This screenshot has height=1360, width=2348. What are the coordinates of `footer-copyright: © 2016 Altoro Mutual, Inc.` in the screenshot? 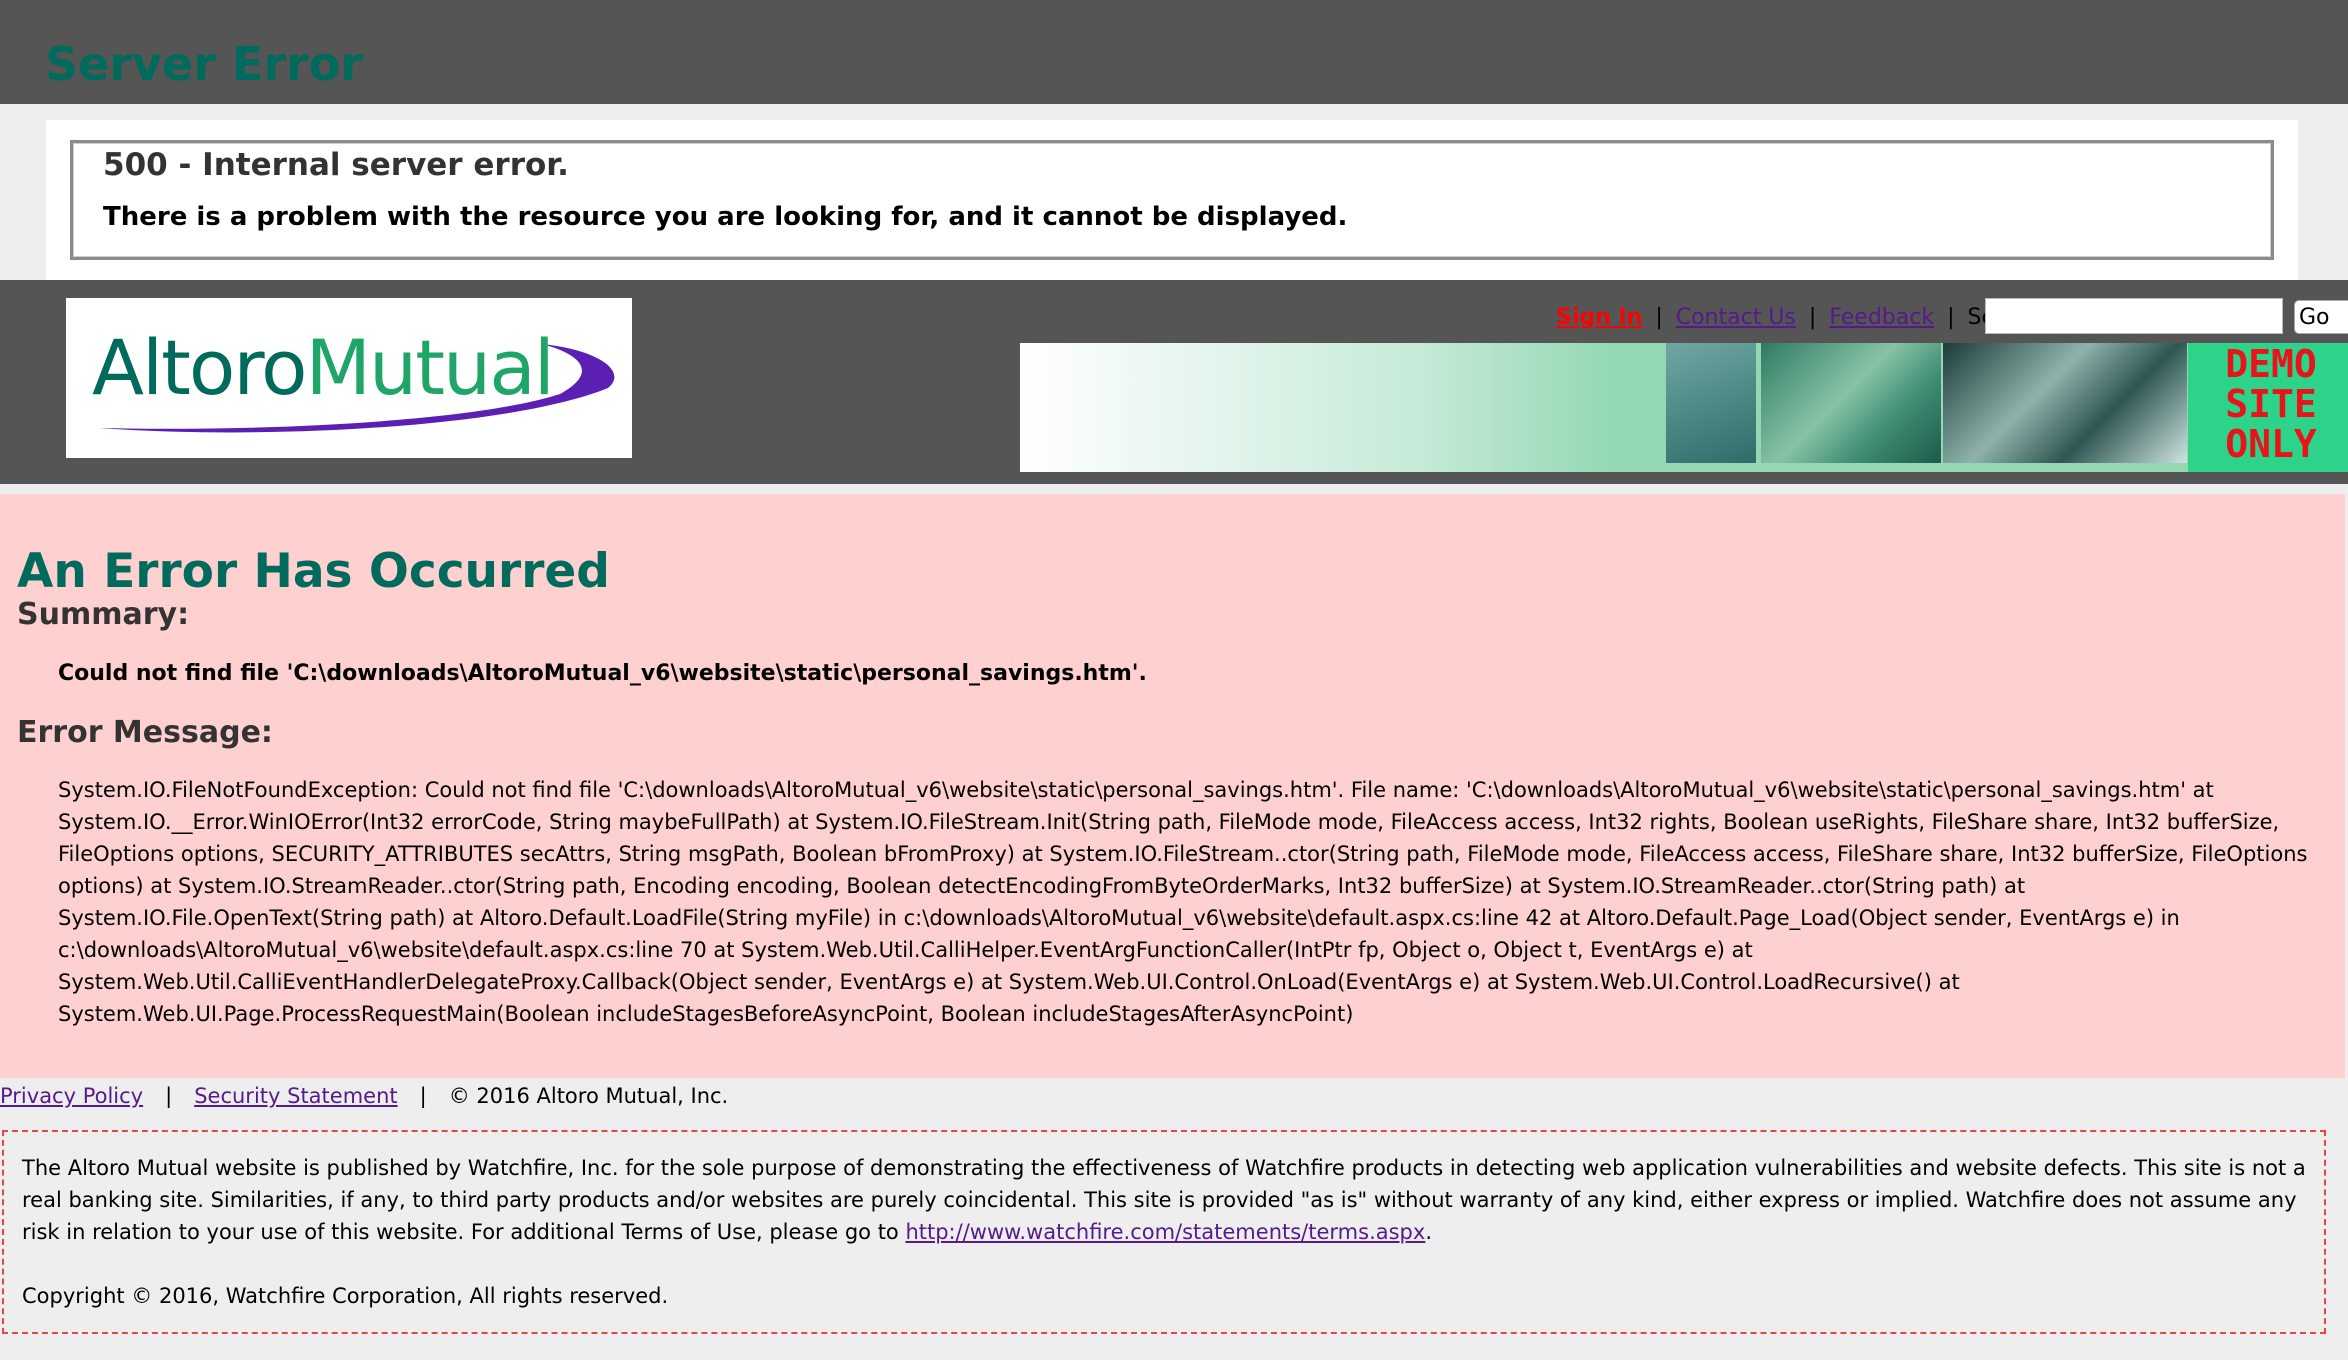 It's located at (588, 1096).